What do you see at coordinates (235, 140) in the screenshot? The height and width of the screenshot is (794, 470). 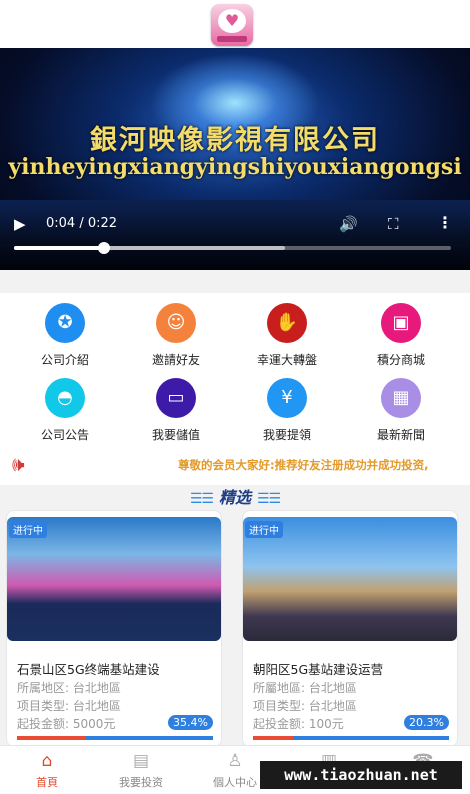 I see `video-title: 銀河映像影視有限公司` at bounding box center [235, 140].